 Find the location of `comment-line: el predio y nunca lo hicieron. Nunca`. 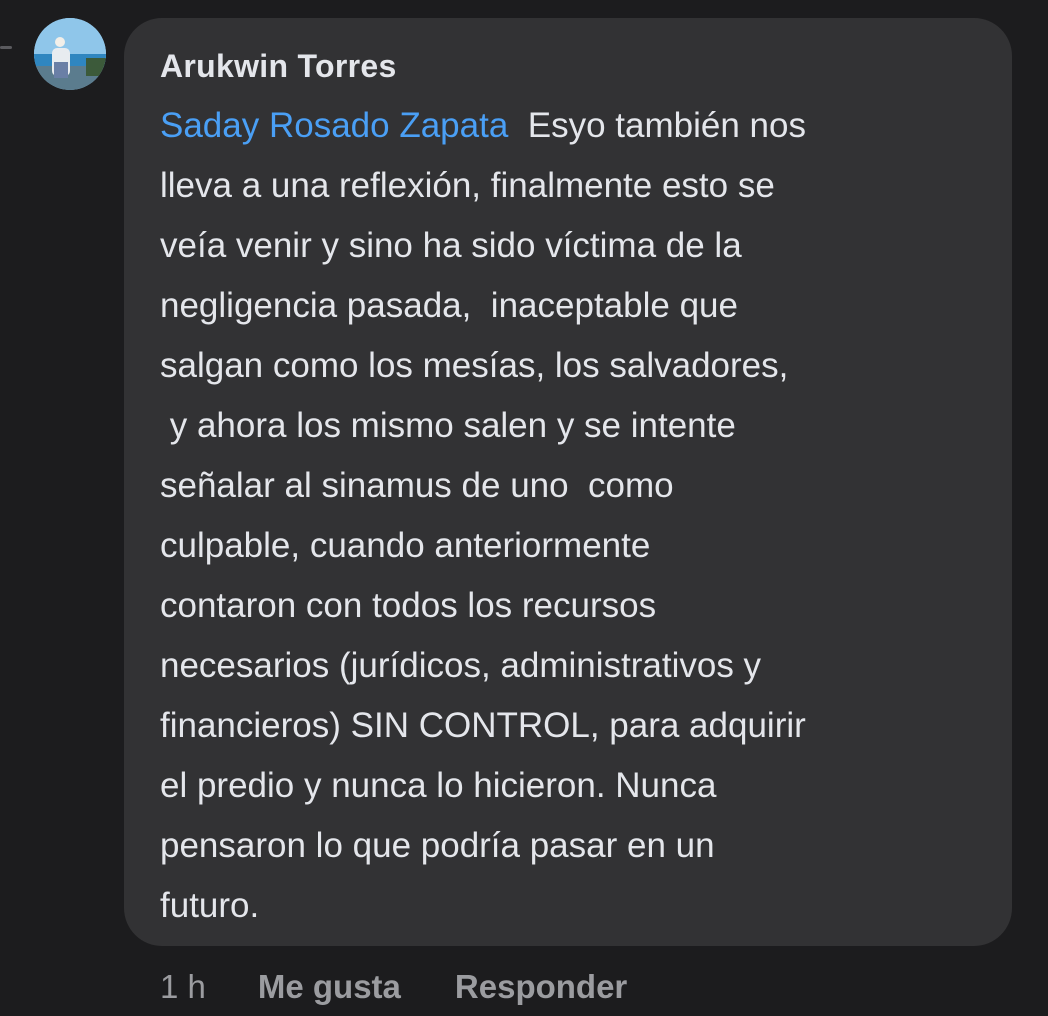

comment-line: el predio y nunca lo hicieron. Nunca is located at coordinates (438, 785).